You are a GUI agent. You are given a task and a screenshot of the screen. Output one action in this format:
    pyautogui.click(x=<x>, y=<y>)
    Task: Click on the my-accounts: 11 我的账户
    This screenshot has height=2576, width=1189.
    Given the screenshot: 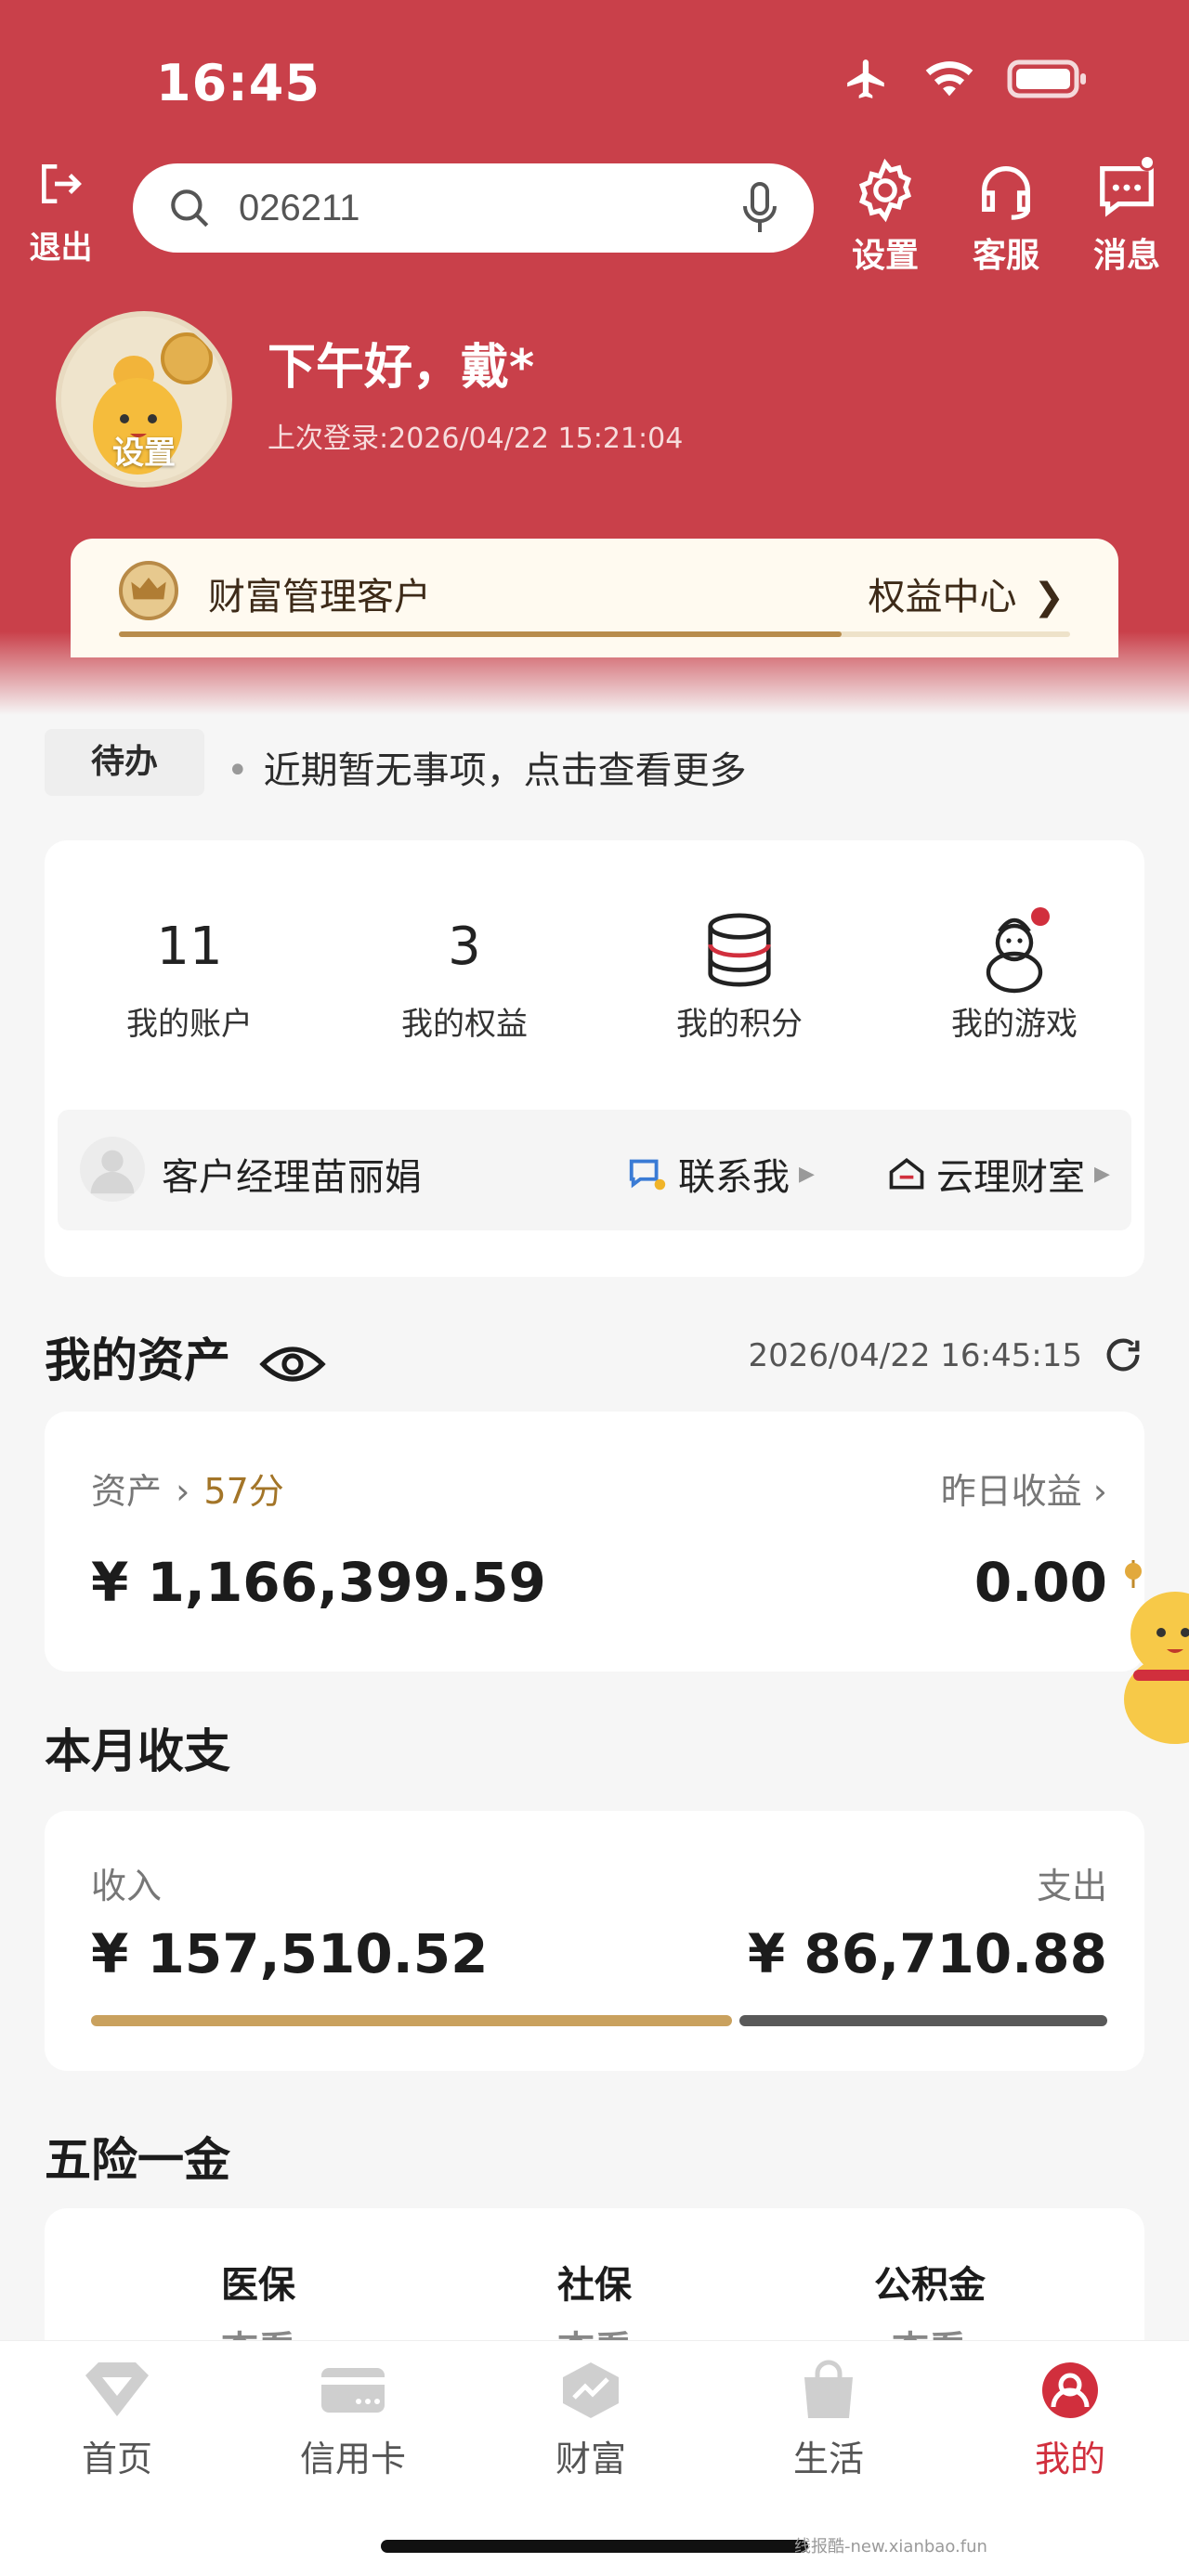 What is the action you would take?
    pyautogui.click(x=189, y=974)
    